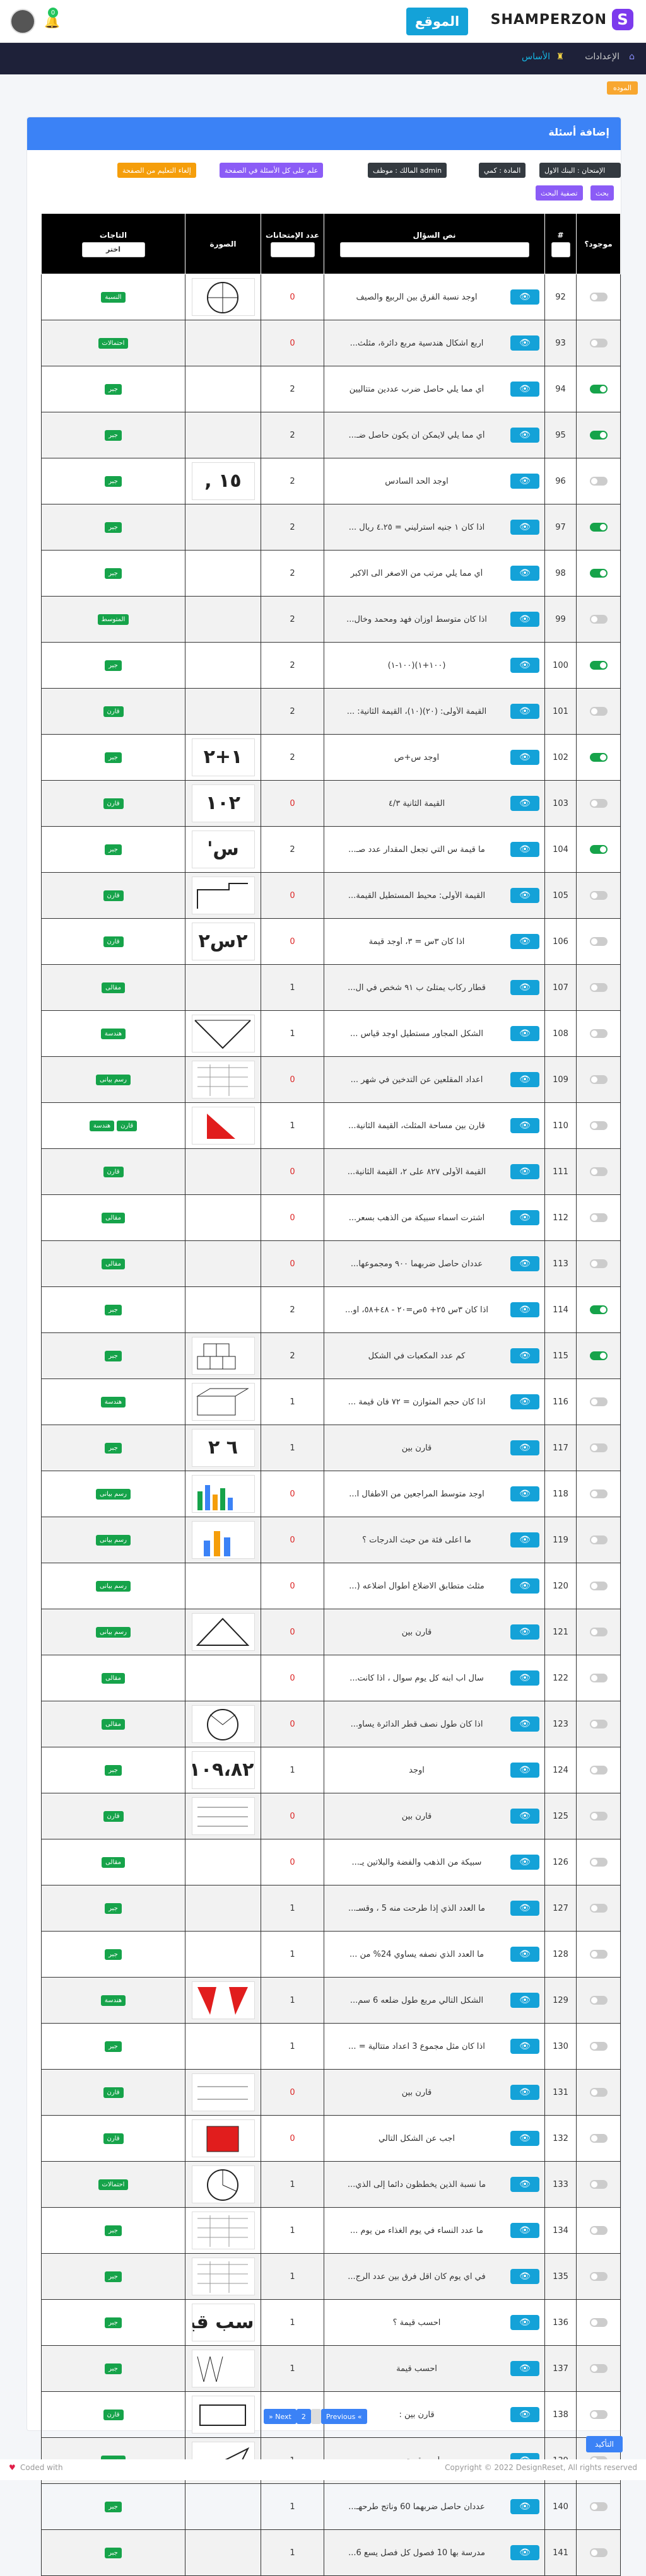 This screenshot has height=2576, width=646. I want to click on page-current, so click(315, 2416).